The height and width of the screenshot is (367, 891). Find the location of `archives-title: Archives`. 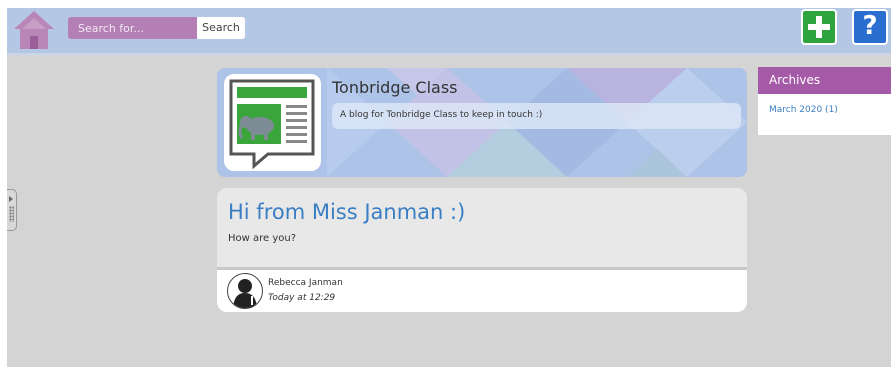

archives-title: Archives is located at coordinates (795, 80).